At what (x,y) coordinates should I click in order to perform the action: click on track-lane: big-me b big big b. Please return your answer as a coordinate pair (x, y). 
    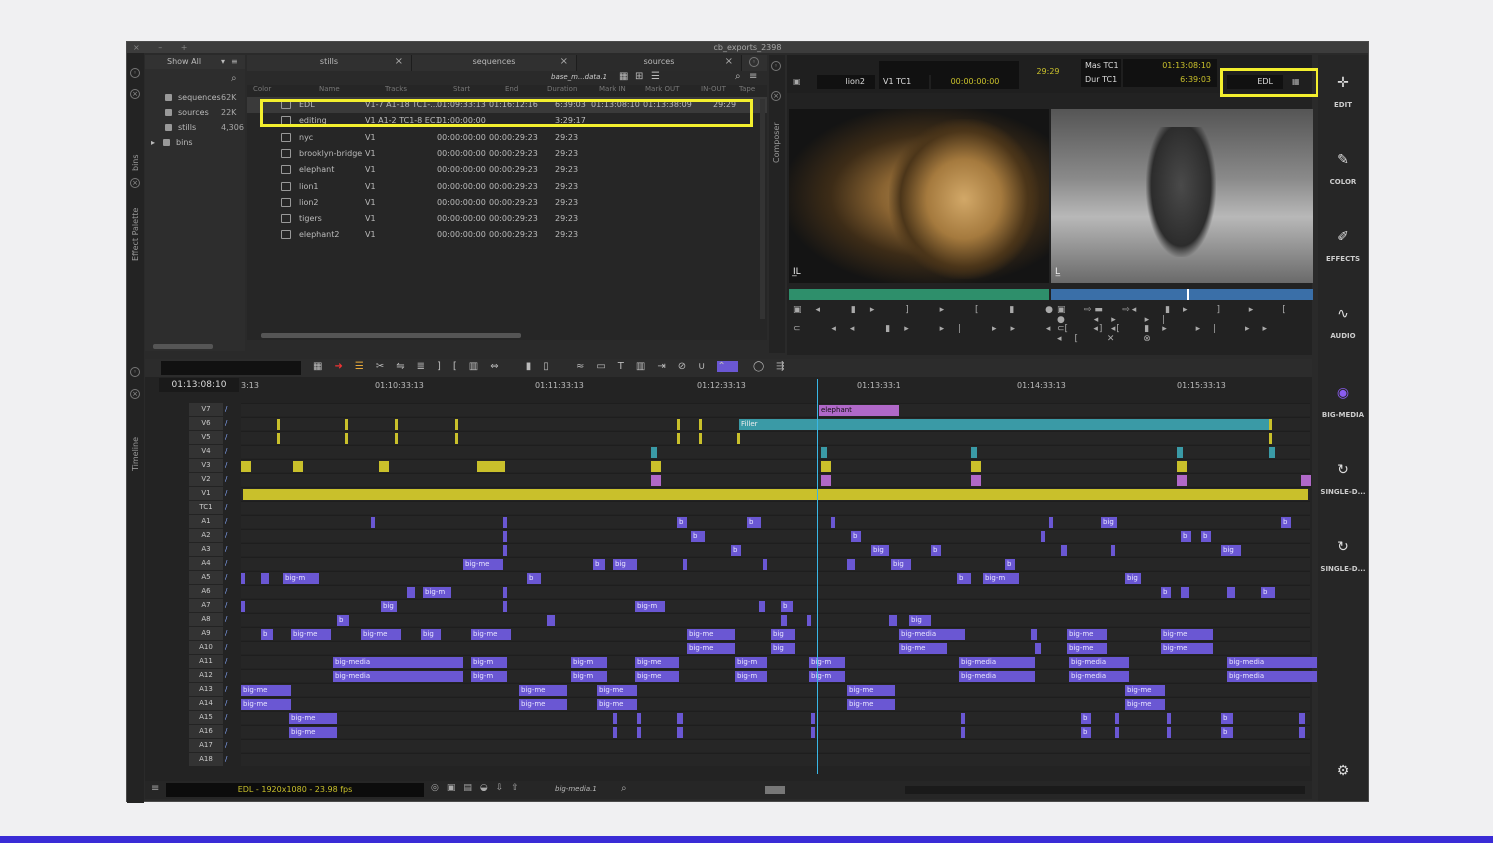
    Looking at the image, I should click on (775, 563).